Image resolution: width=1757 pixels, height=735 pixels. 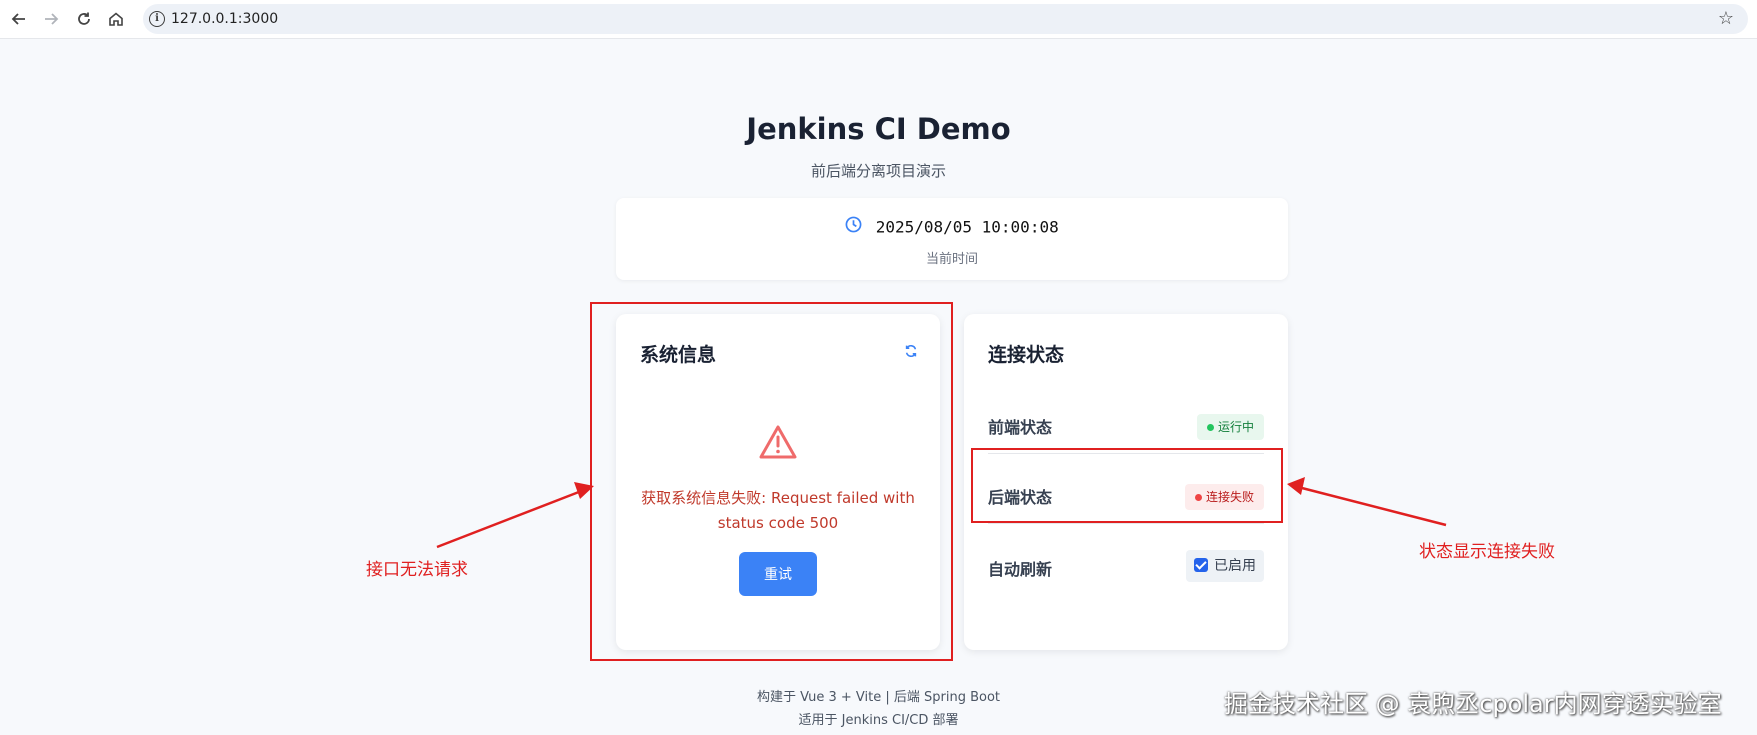 What do you see at coordinates (584, 490) in the screenshot?
I see `annotation-arrowhead-left` at bounding box center [584, 490].